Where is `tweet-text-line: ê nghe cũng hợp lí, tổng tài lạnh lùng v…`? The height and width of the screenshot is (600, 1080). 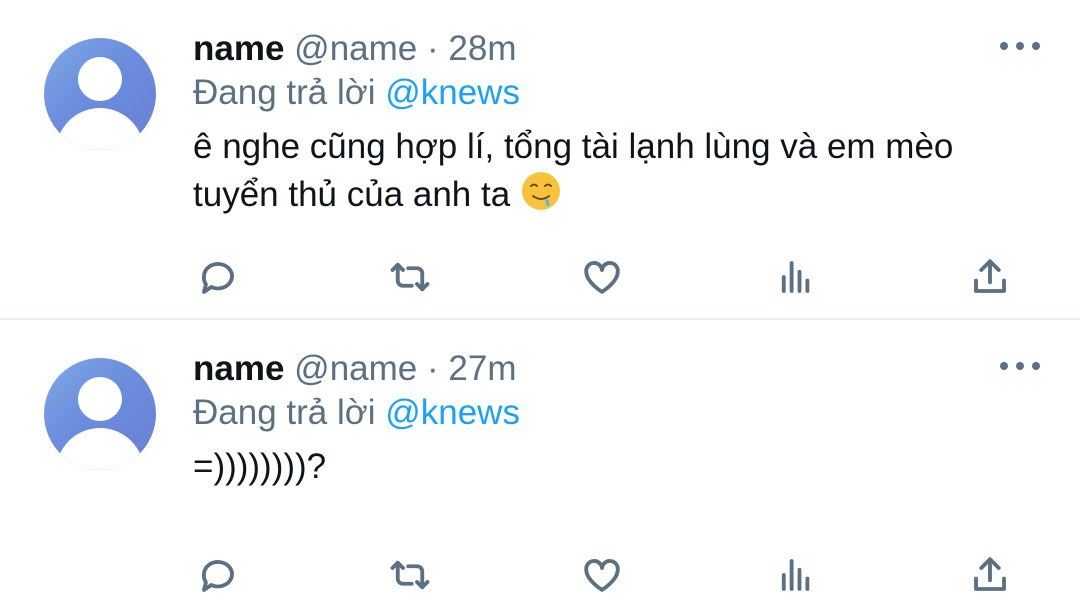 tweet-text-line: ê nghe cũng hợp lí, tổng tài lạnh lùng v… is located at coordinates (573, 146).